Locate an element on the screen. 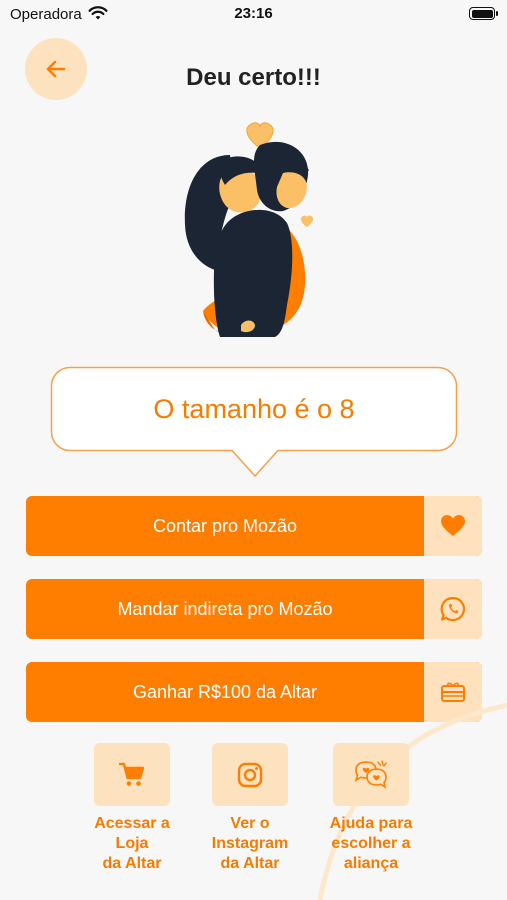 The height and width of the screenshot is (900, 507). ring-help-icon-box is located at coordinates (371, 774).